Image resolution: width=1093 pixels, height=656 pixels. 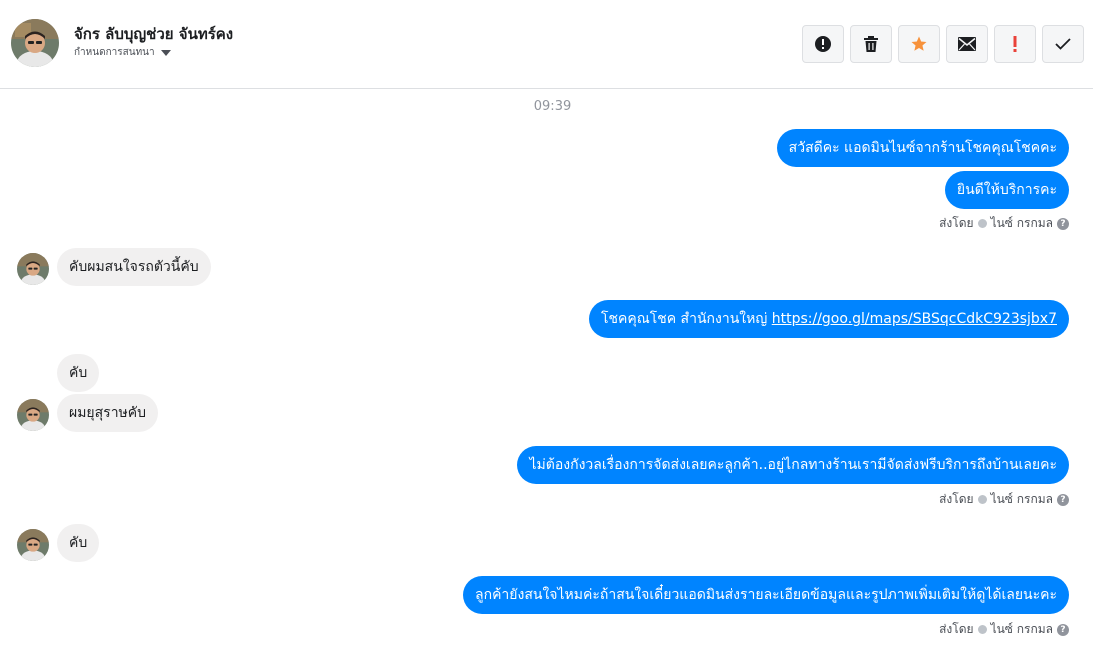 I want to click on conversation-toolbar, so click(x=943, y=44).